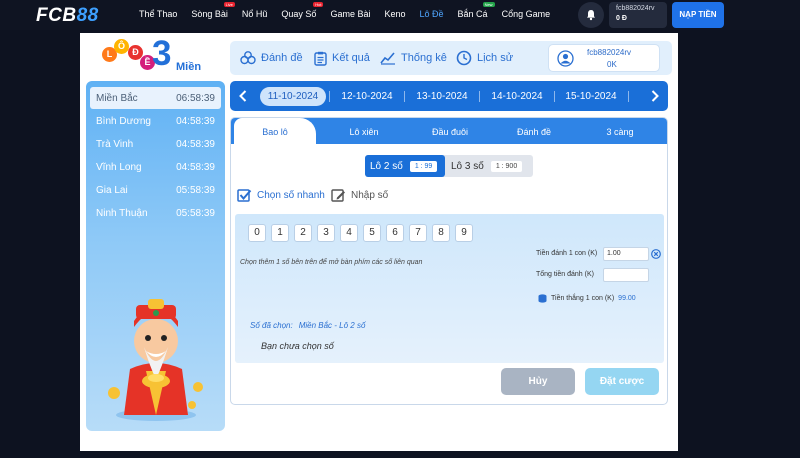  What do you see at coordinates (635, 8) in the screenshot?
I see `username: fcb882024rv` at bounding box center [635, 8].